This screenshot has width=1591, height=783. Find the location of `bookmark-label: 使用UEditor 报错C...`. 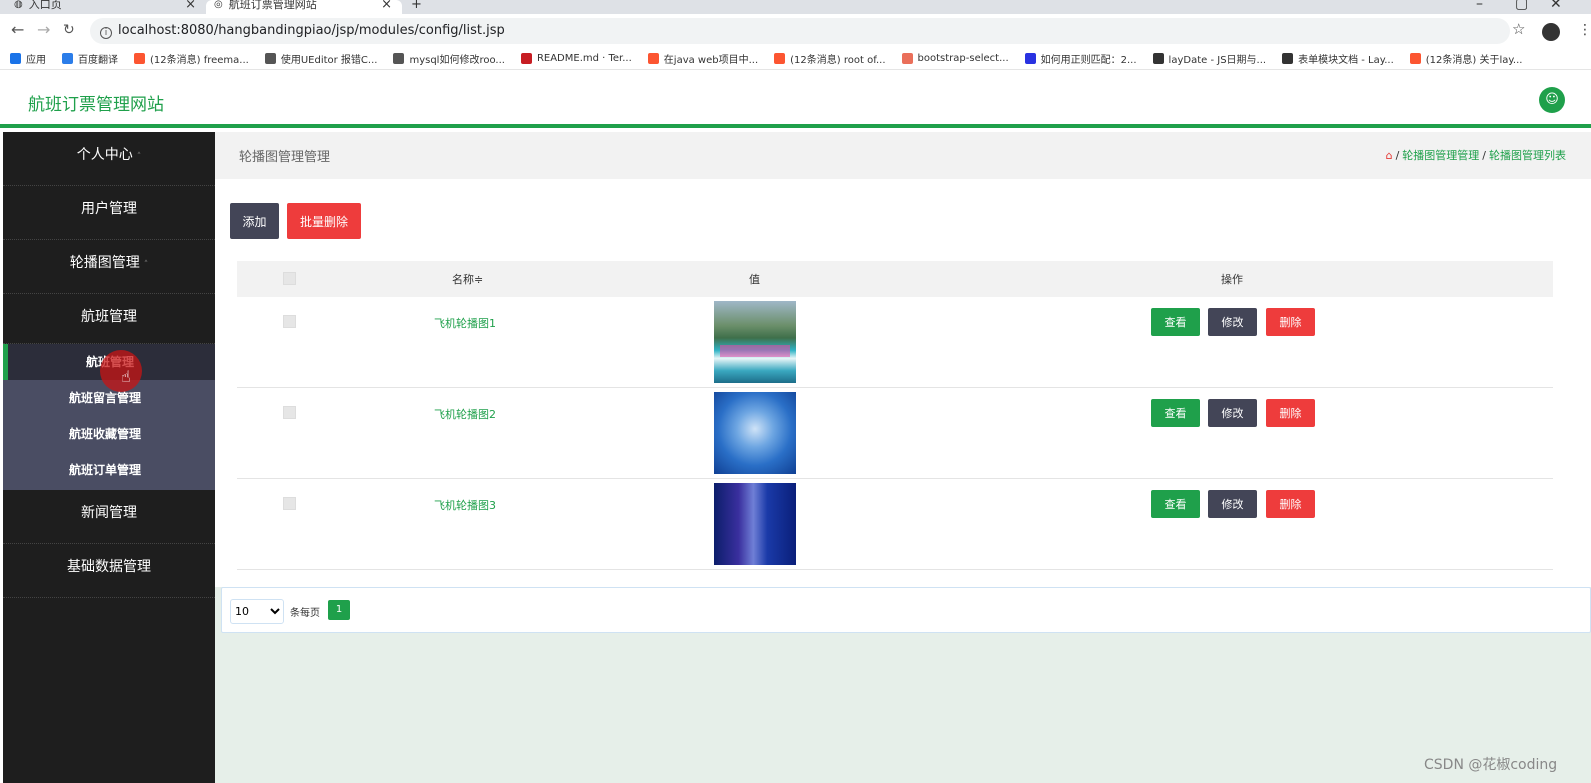

bookmark-label: 使用UEditor 报错C... is located at coordinates (329, 60).